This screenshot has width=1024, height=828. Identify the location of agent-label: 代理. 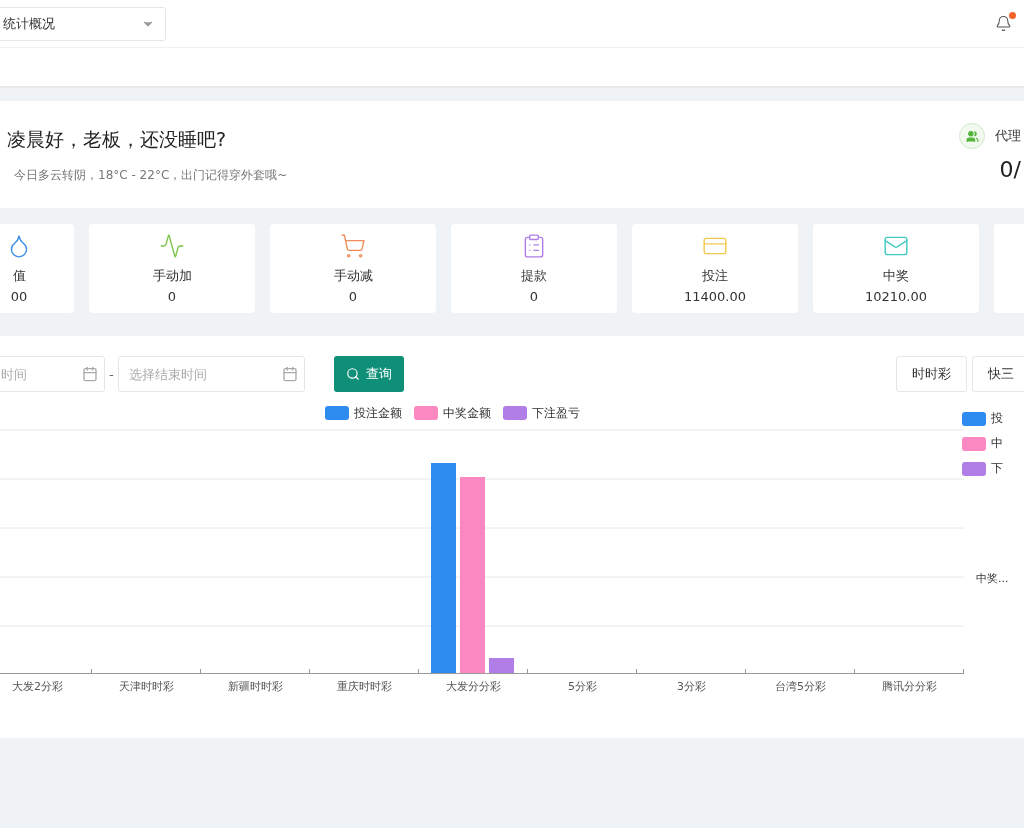
(1008, 136).